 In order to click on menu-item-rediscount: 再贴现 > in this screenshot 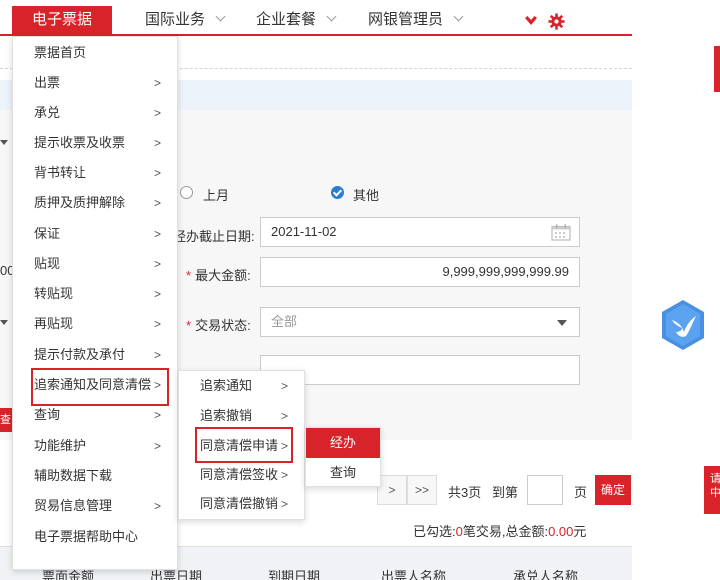, I will do `click(95, 324)`.